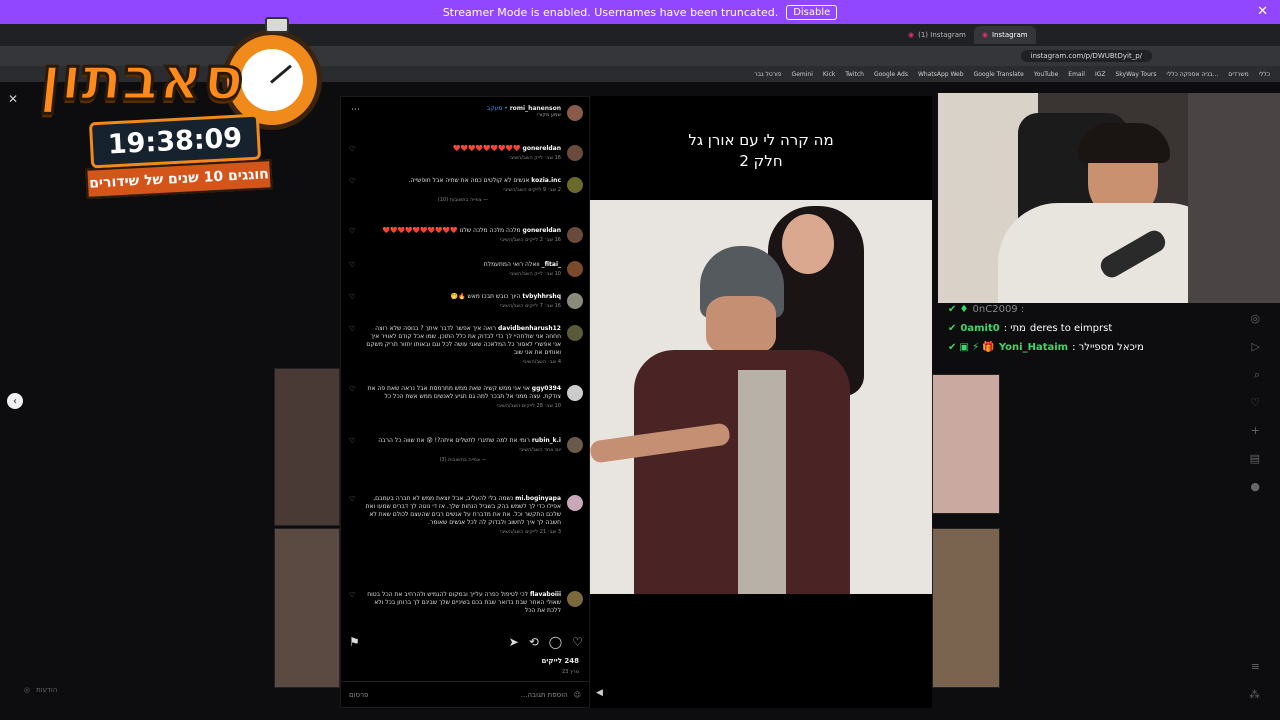 The height and width of the screenshot is (720, 1280). I want to click on share-icon: ➤, so click(514, 642).